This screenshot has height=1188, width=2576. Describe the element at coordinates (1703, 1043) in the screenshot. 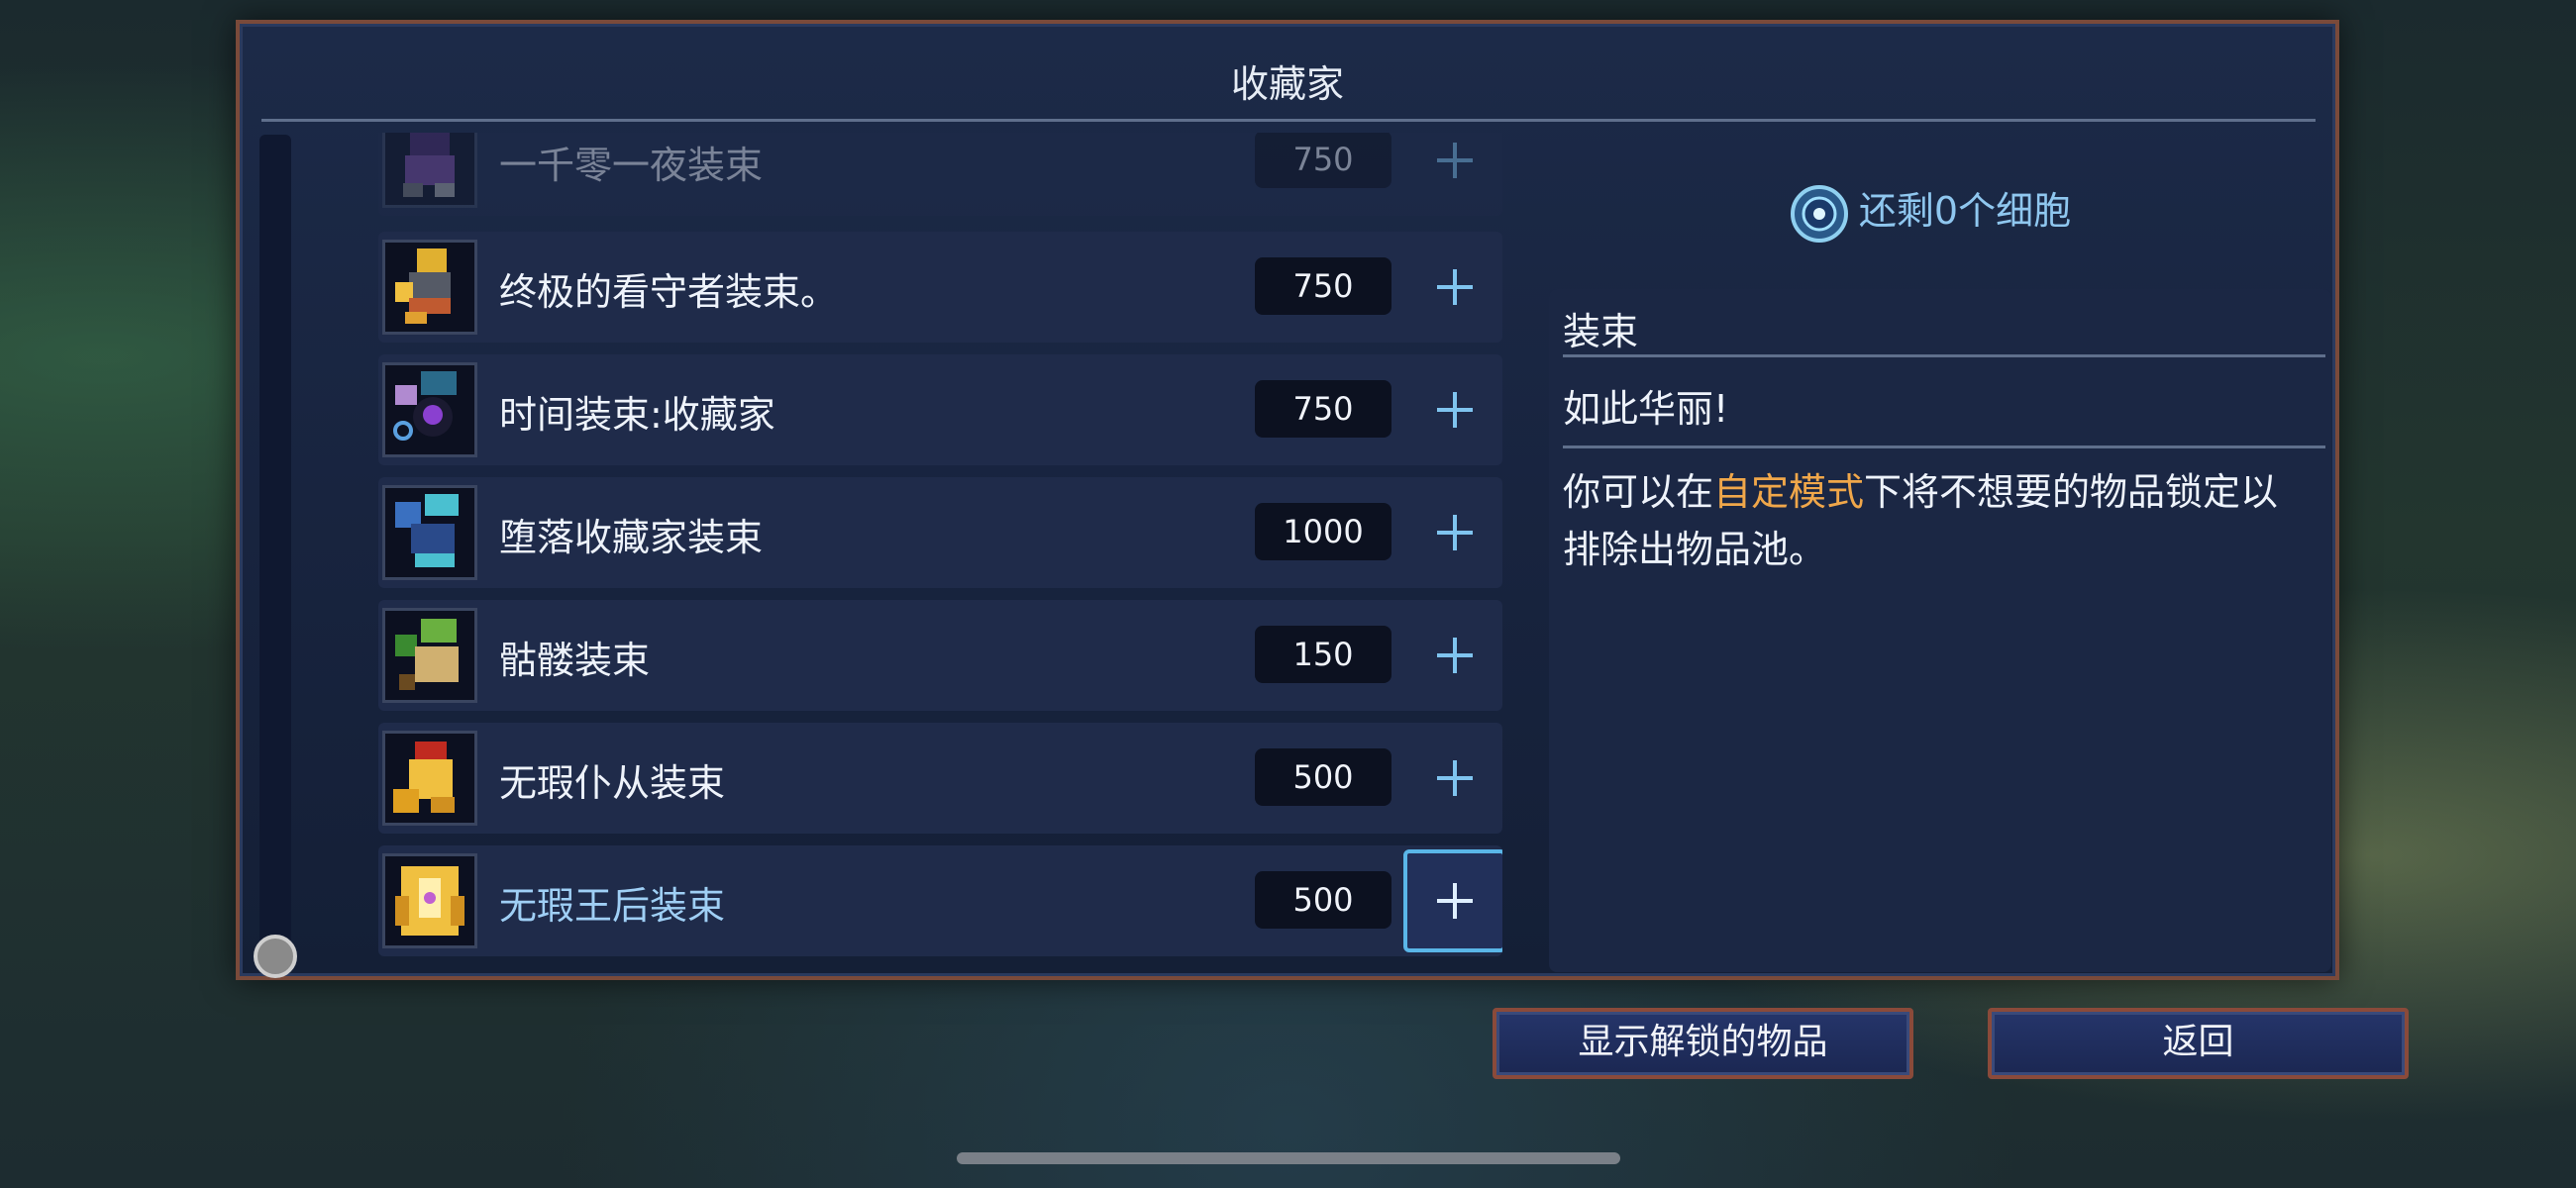

I see `show-unlocked-button: 显示解锁的物品` at that location.